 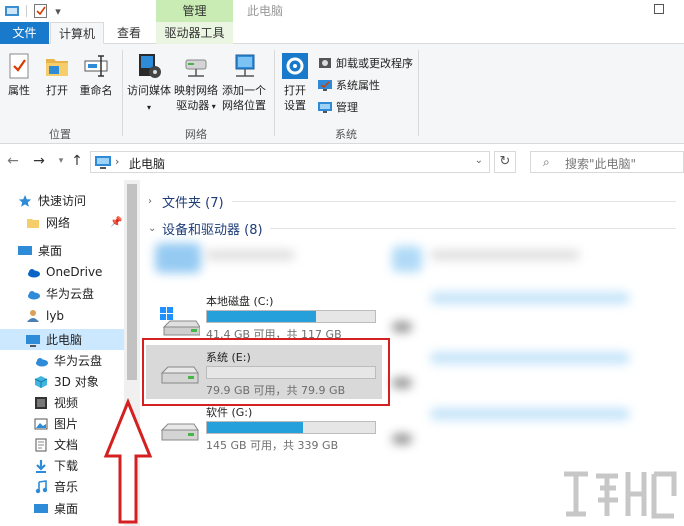 I want to click on system-properties-label: 系统属性, so click(x=358, y=85).